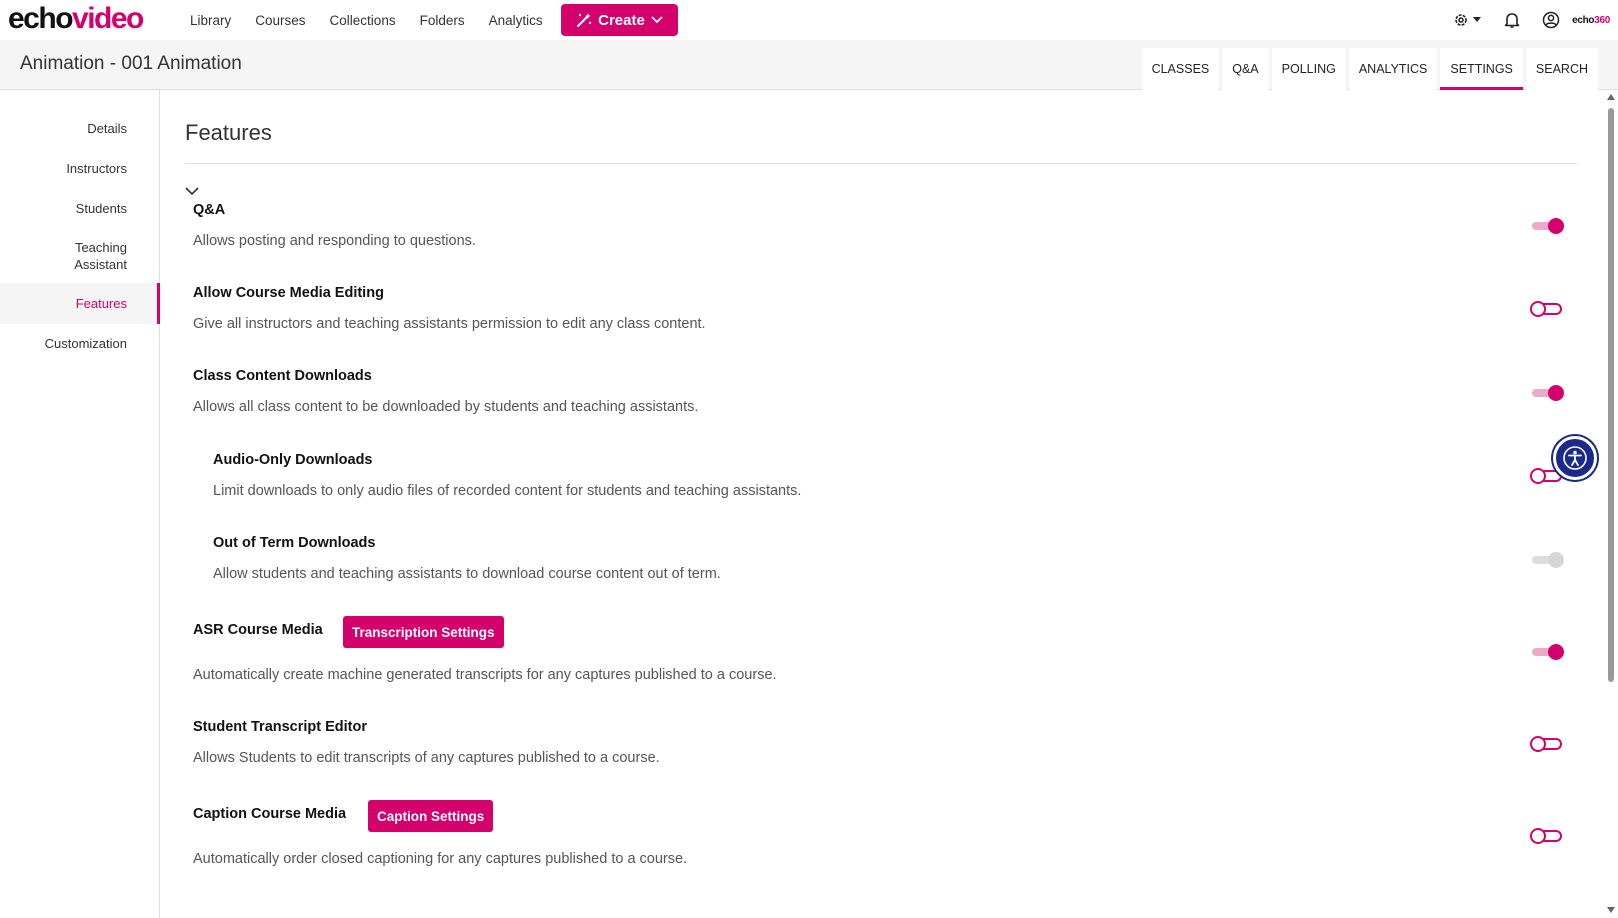 The width and height of the screenshot is (1618, 918). What do you see at coordinates (280, 727) in the screenshot?
I see `feature-title-transcript-editor: Student Transcript Editor` at bounding box center [280, 727].